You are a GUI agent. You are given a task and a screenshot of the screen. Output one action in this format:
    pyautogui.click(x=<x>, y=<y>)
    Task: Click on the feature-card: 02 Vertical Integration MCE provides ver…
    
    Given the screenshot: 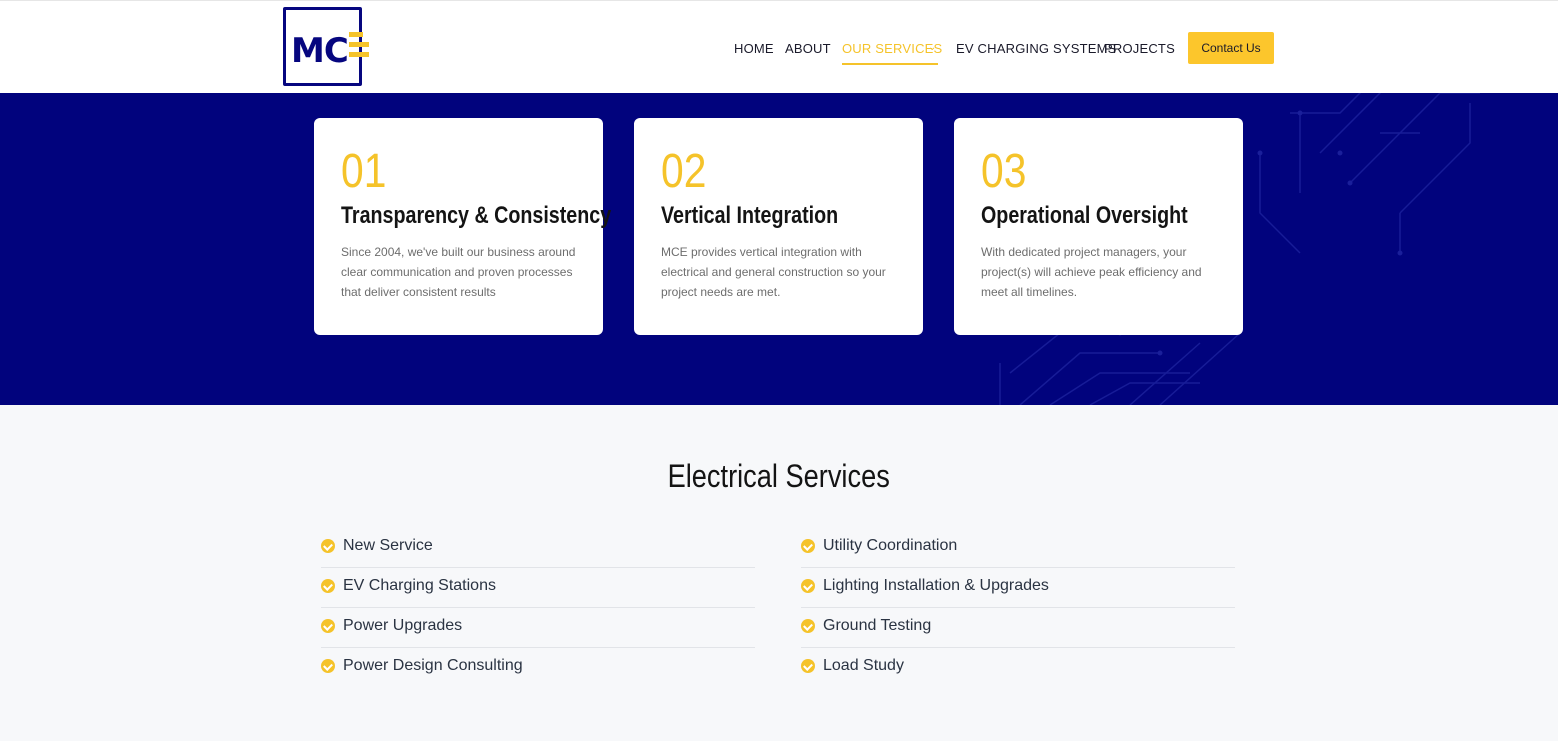 What is the action you would take?
    pyautogui.click(x=778, y=226)
    